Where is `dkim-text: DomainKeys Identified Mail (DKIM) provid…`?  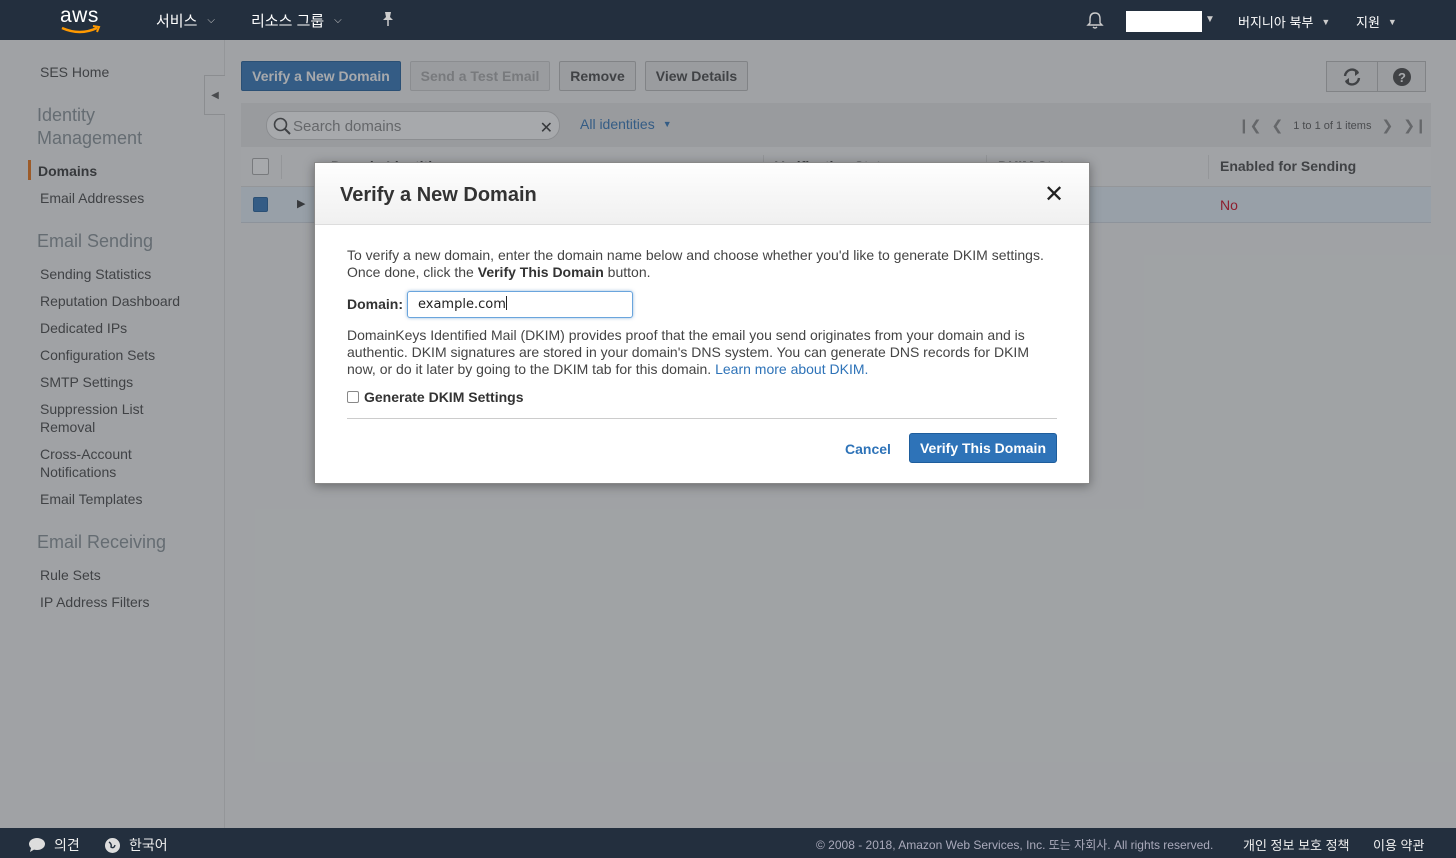 dkim-text: DomainKeys Identified Mail (DKIM) provid… is located at coordinates (688, 352).